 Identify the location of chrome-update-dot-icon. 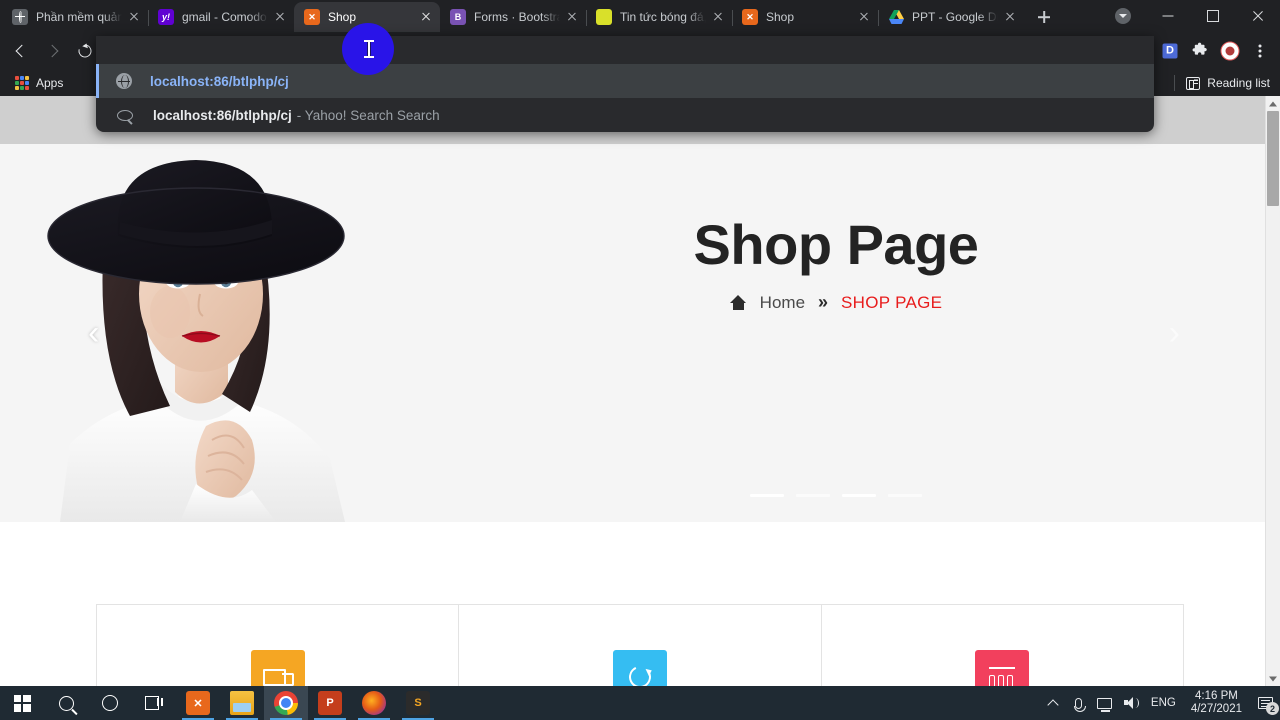
(1122, 16).